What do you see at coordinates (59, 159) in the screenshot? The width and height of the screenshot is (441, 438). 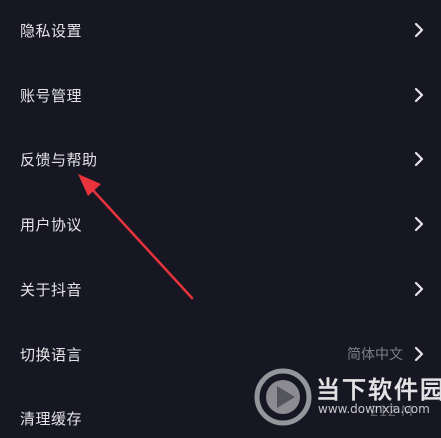 I see `settings-item-label: 反馈与帮助` at bounding box center [59, 159].